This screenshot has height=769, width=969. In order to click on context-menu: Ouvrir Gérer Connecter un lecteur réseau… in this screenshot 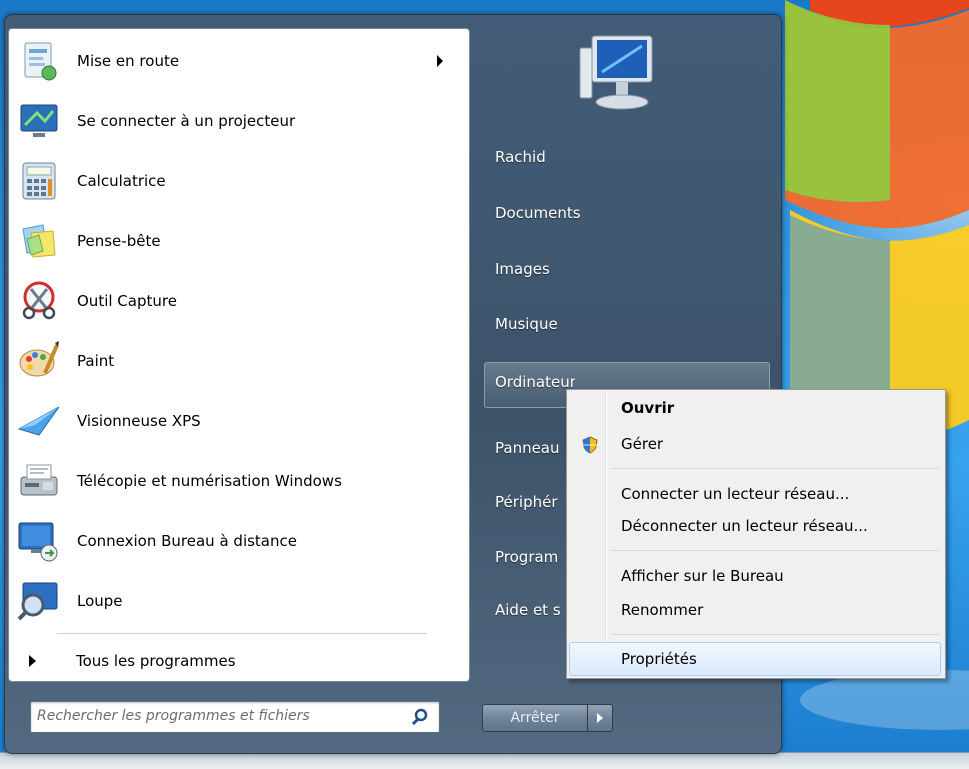, I will do `click(756, 534)`.